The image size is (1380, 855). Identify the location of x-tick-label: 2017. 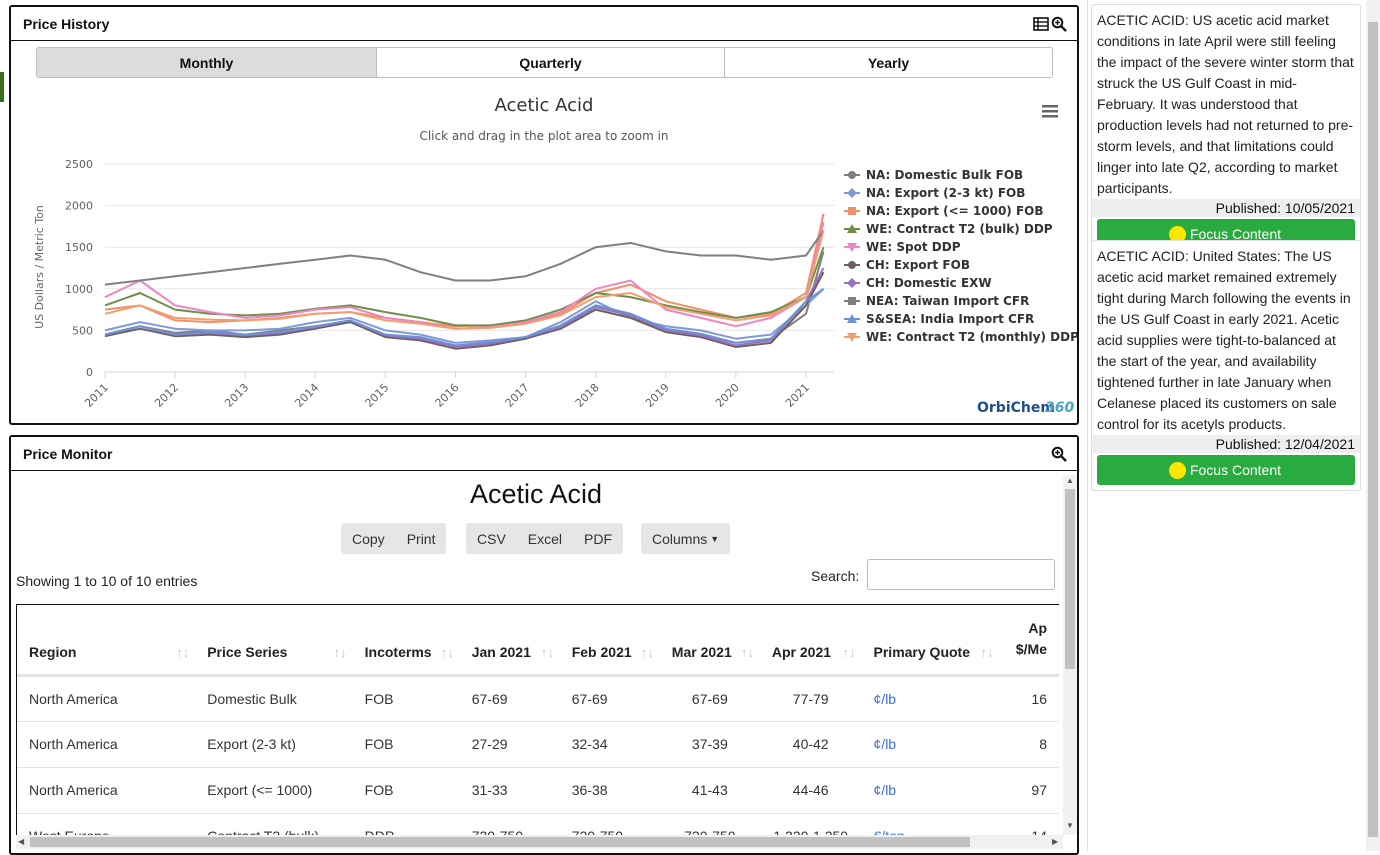
(517, 395).